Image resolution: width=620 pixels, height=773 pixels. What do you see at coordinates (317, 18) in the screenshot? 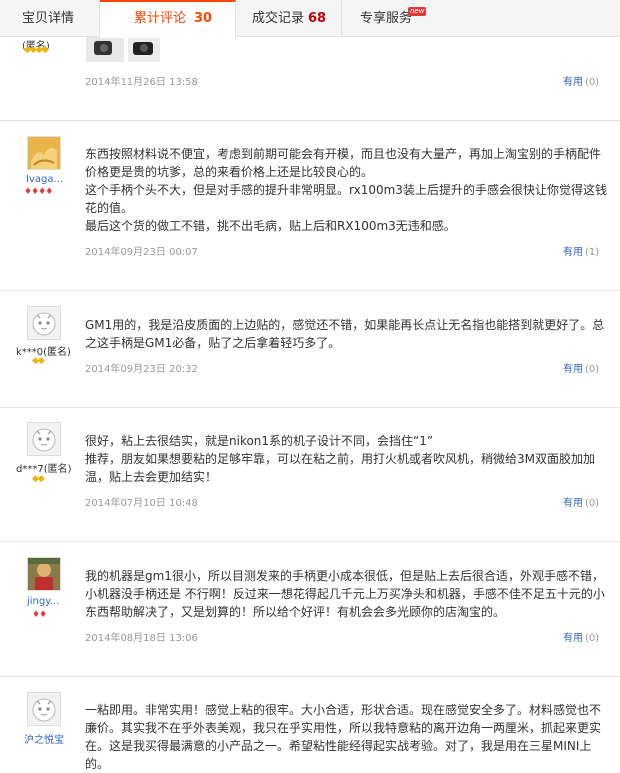
I see `transaction-count: 68` at bounding box center [317, 18].